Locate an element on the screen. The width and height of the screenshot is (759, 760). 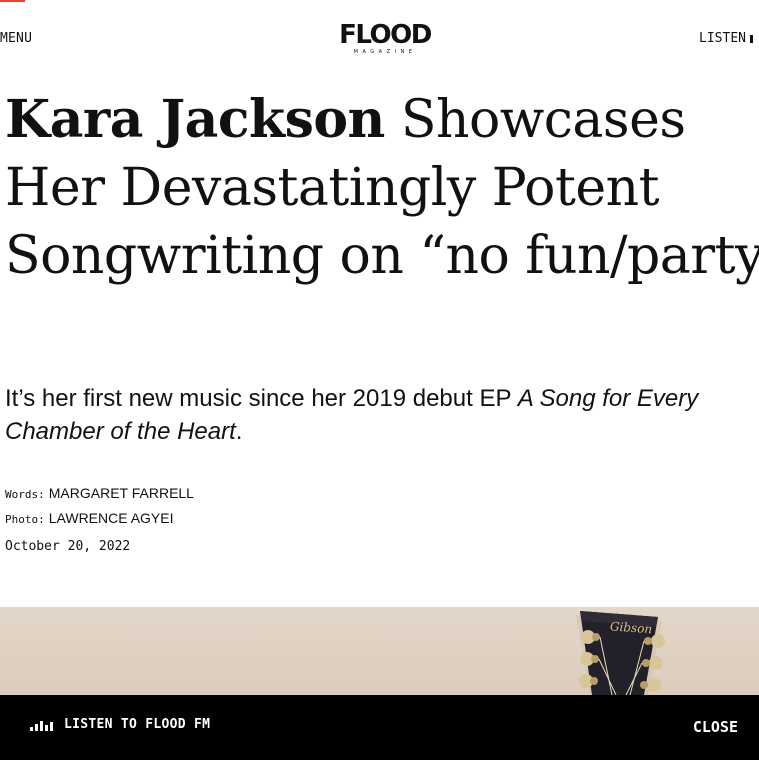
dek-end: . is located at coordinates (239, 431).